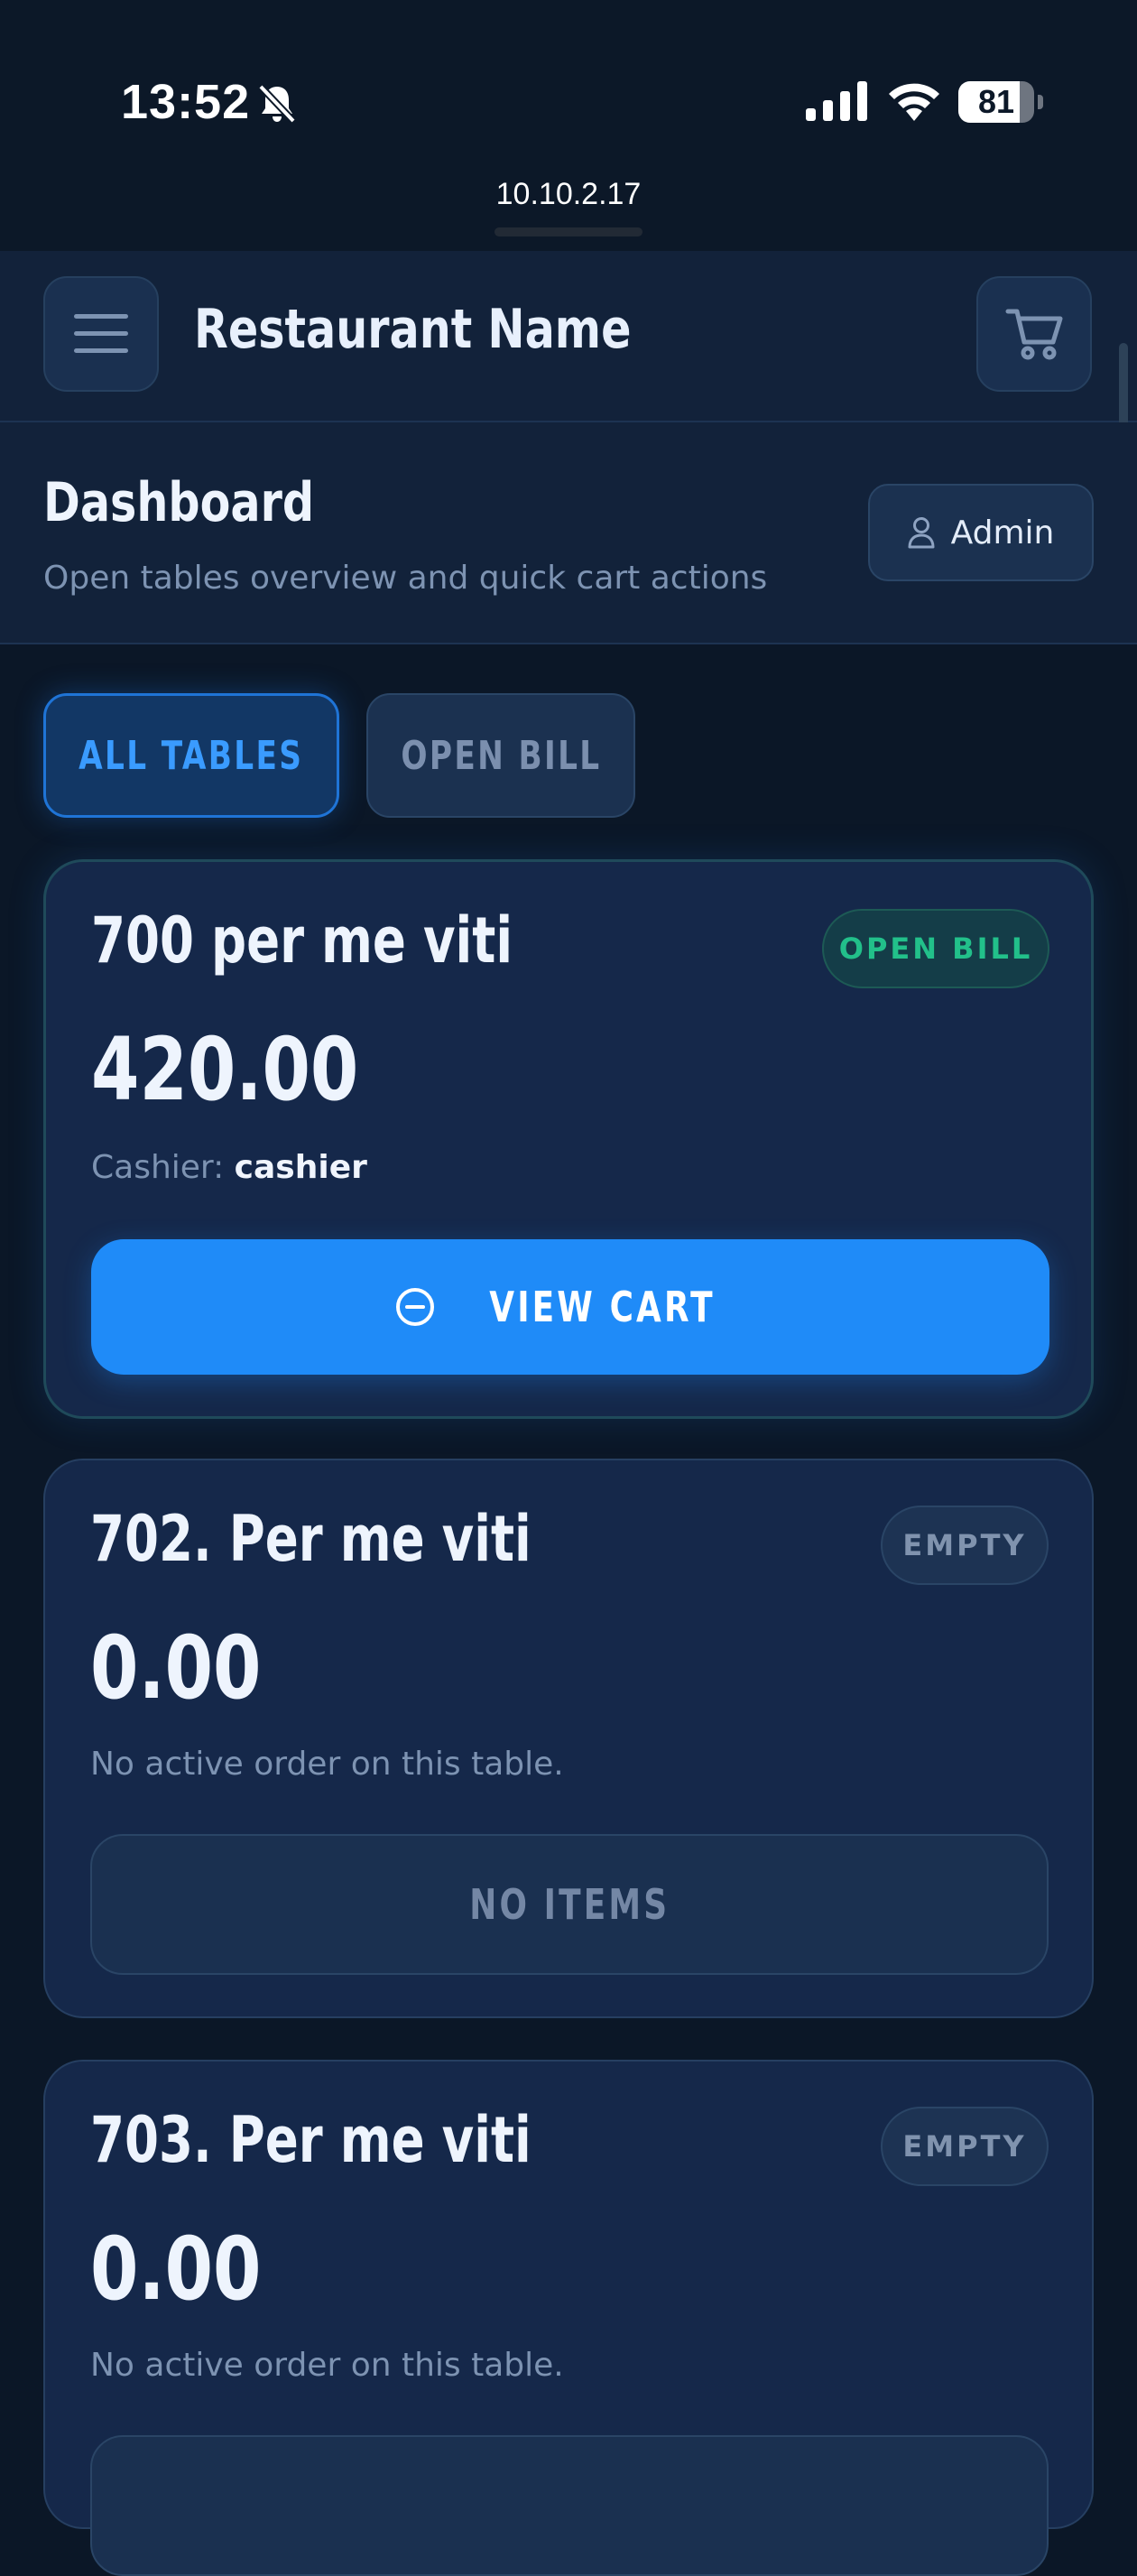 The height and width of the screenshot is (2576, 1137). I want to click on app-title: Restaurant Name, so click(413, 329).